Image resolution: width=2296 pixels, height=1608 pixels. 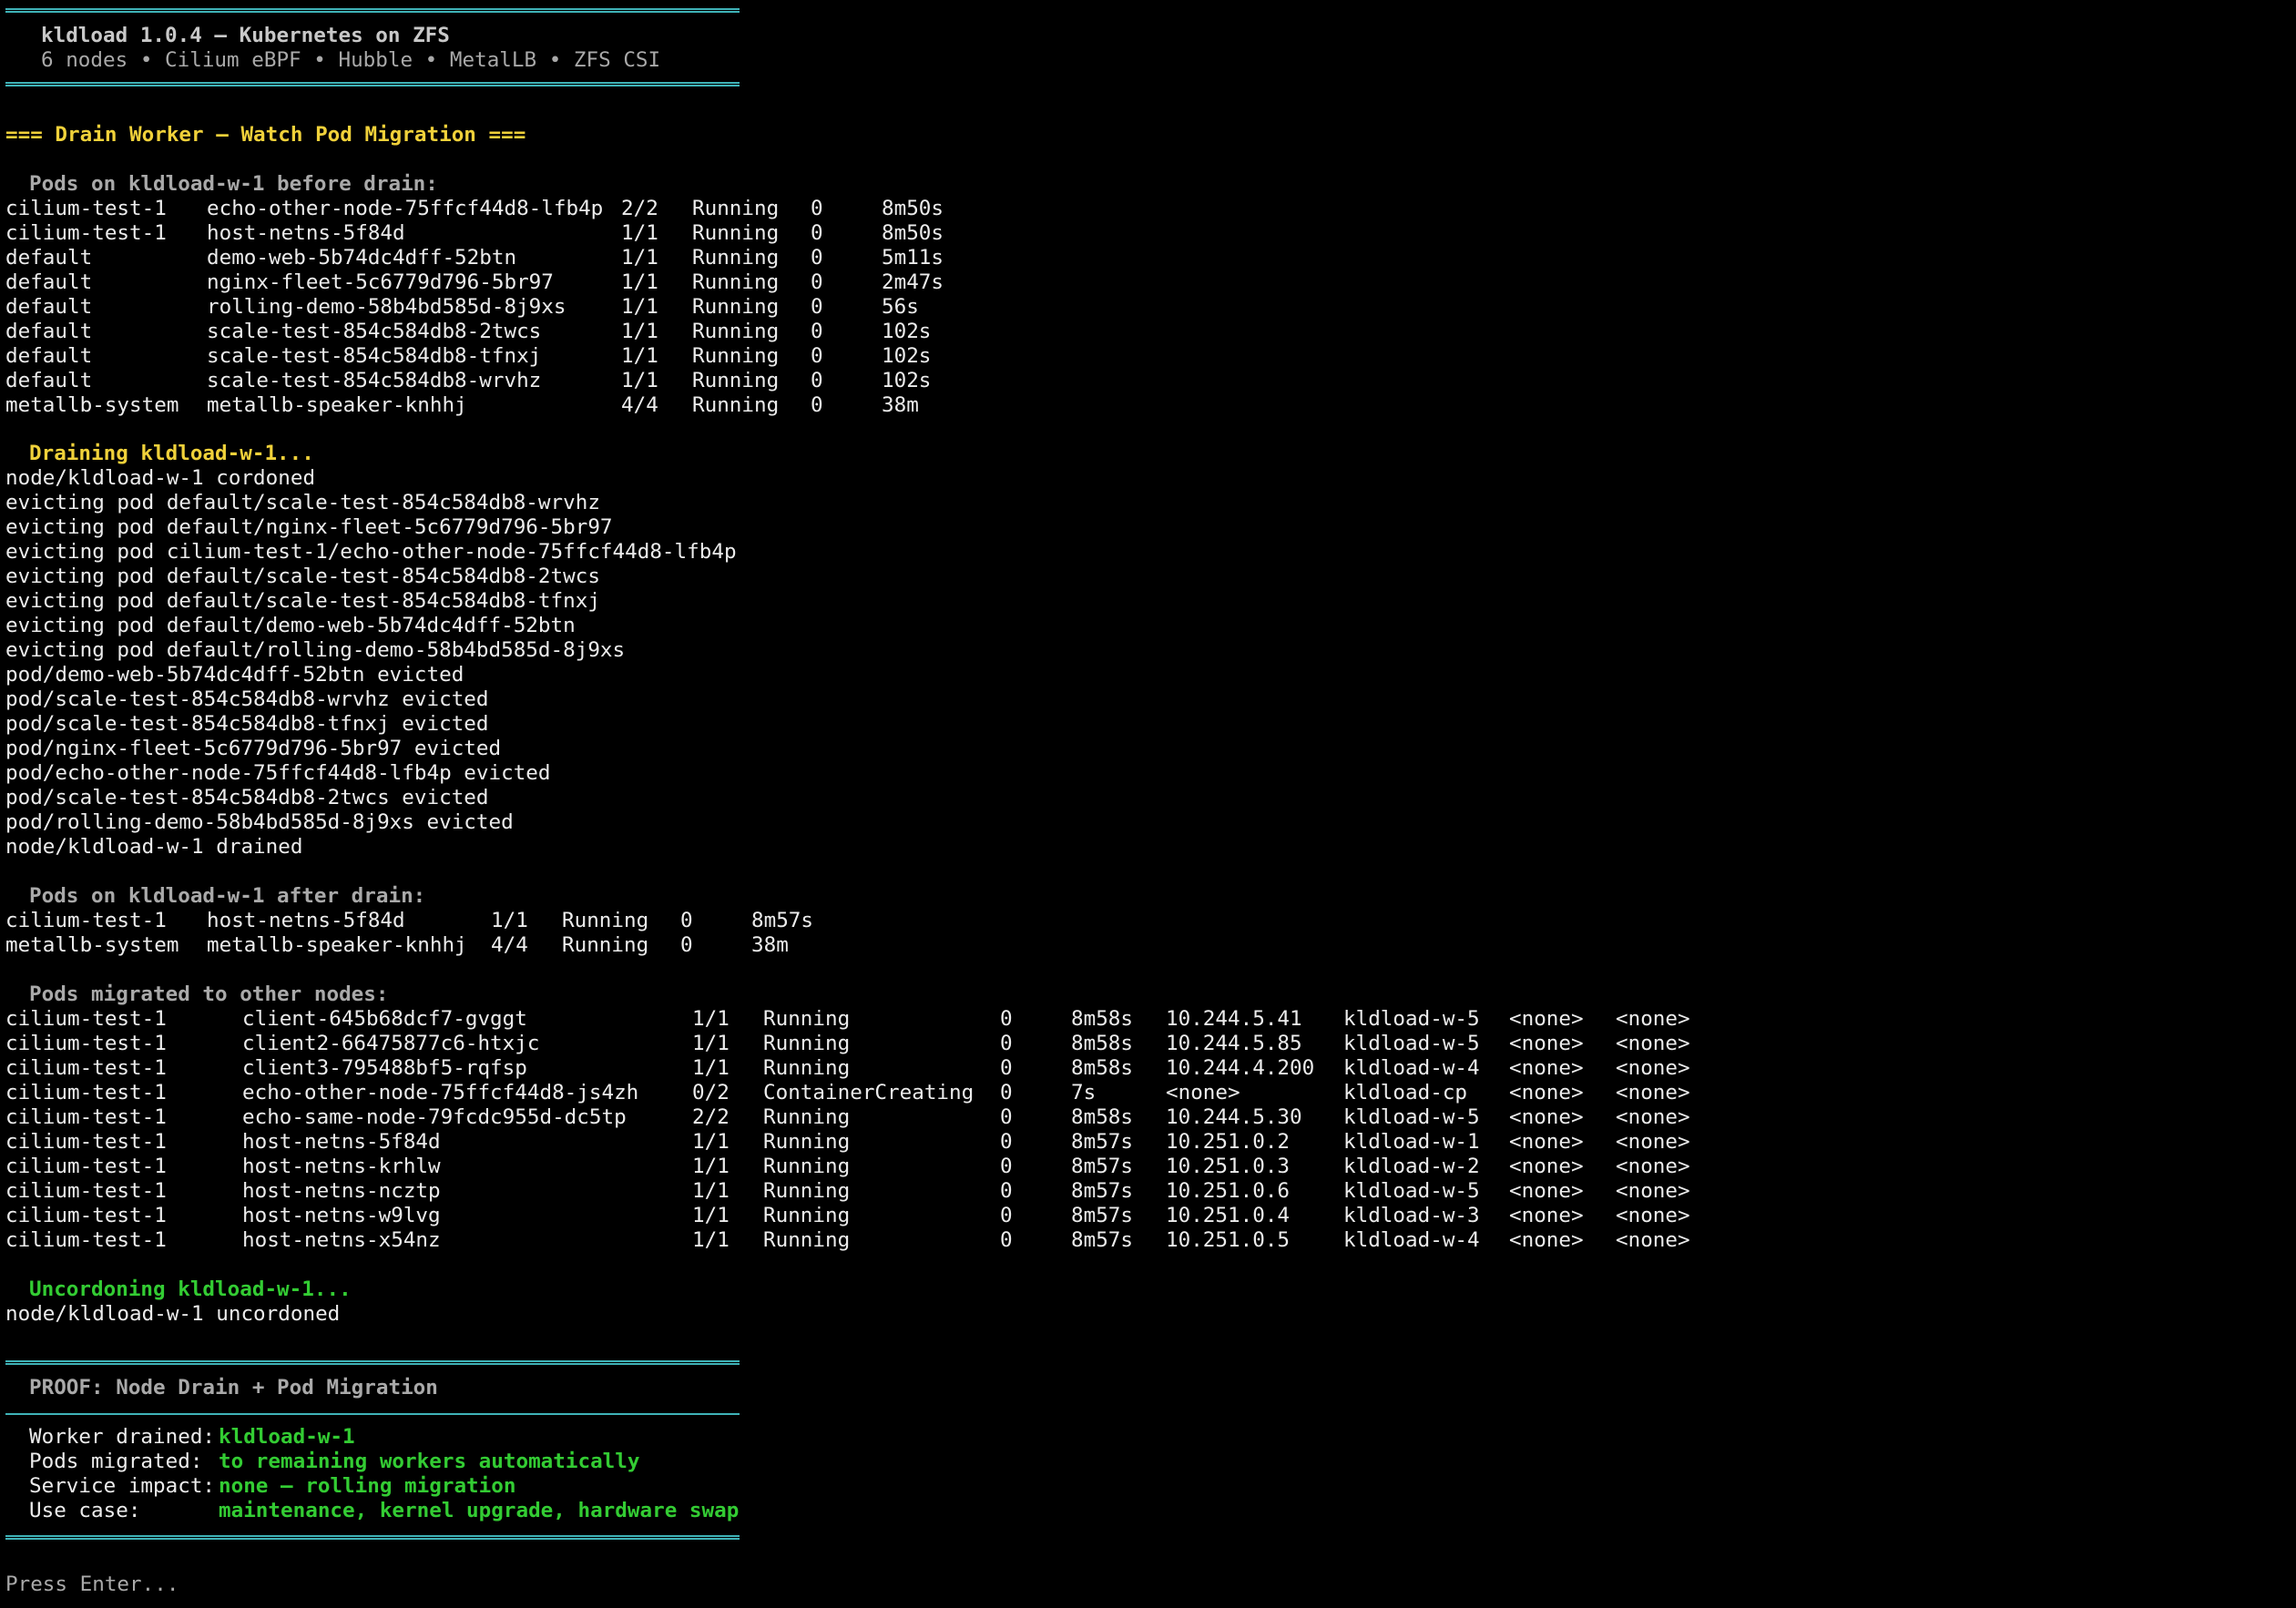 What do you see at coordinates (287, 1437) in the screenshot?
I see `proof-value: kldload-w-1` at bounding box center [287, 1437].